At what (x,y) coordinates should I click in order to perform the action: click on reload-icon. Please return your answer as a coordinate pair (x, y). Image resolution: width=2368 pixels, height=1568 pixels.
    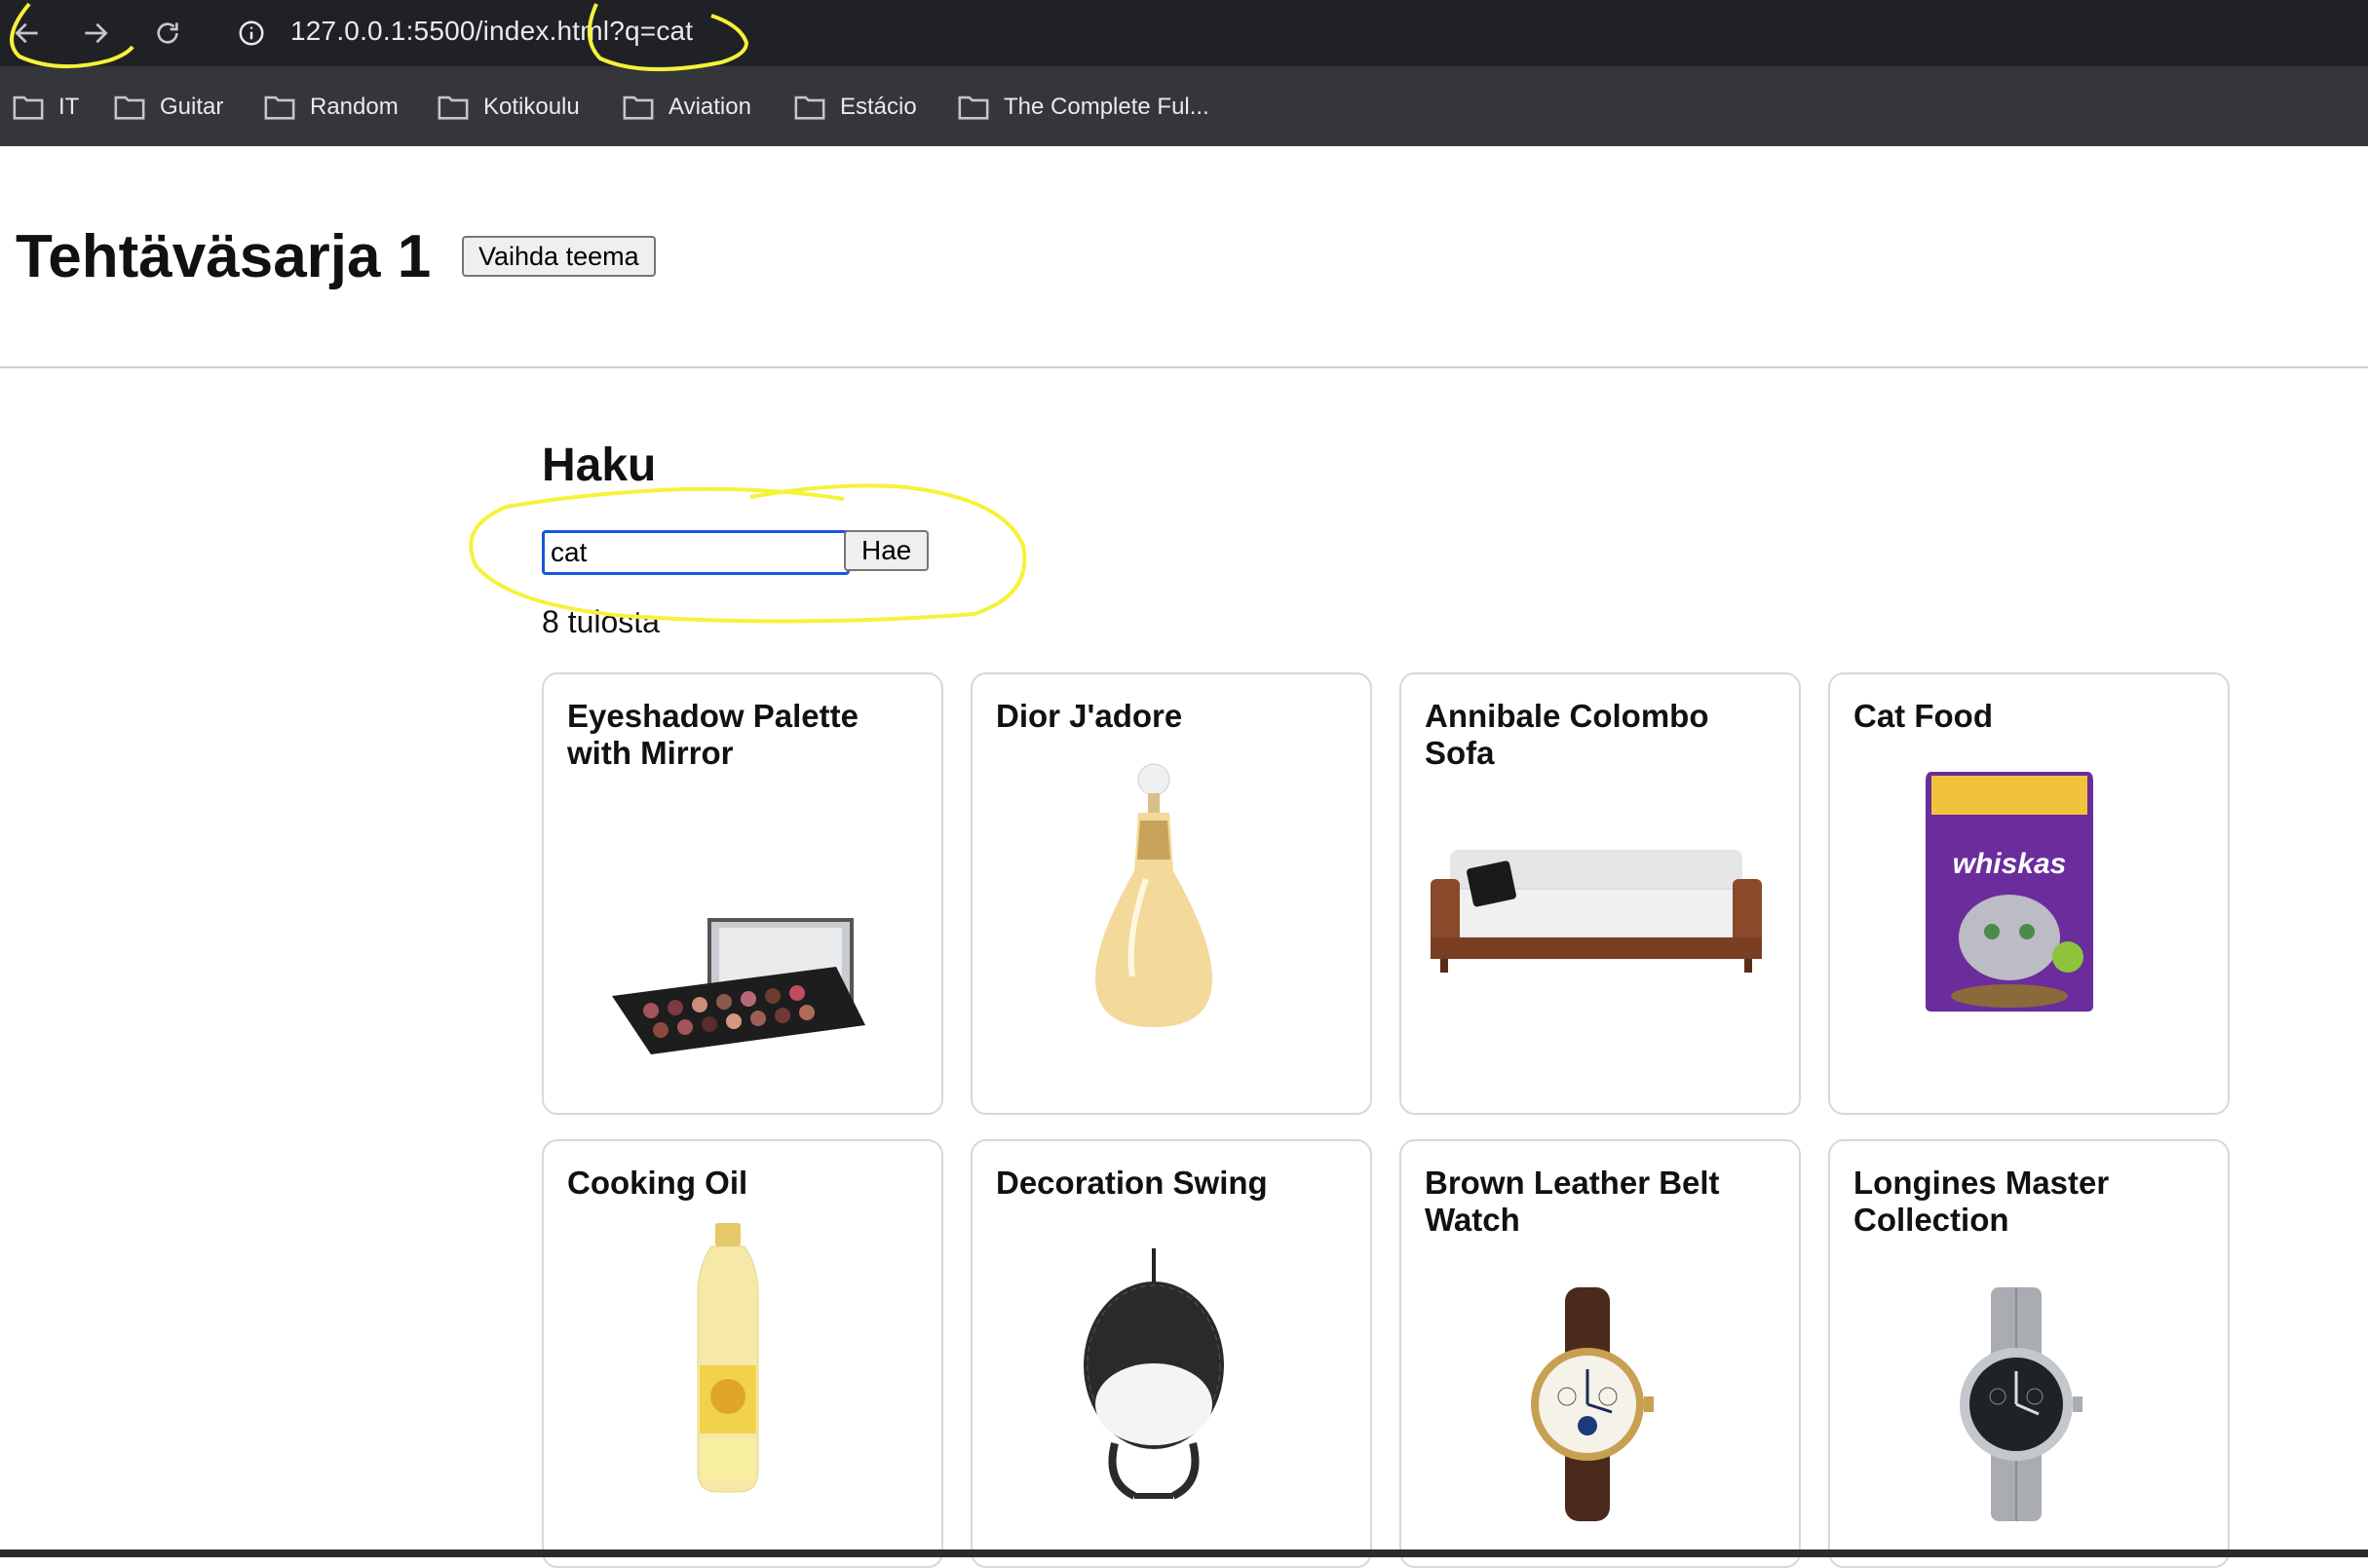
    Looking at the image, I should click on (168, 33).